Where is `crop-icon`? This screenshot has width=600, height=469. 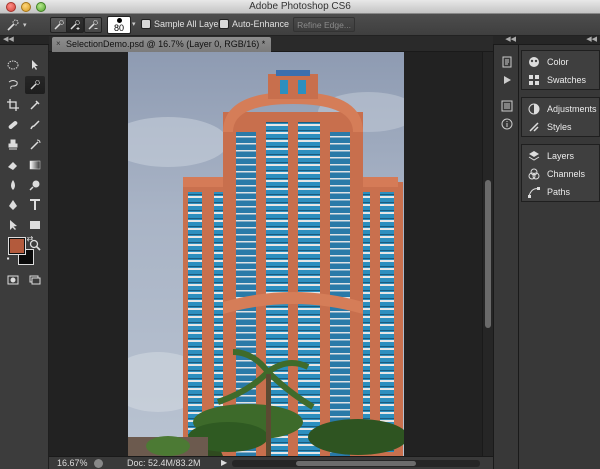 crop-icon is located at coordinates (13, 105).